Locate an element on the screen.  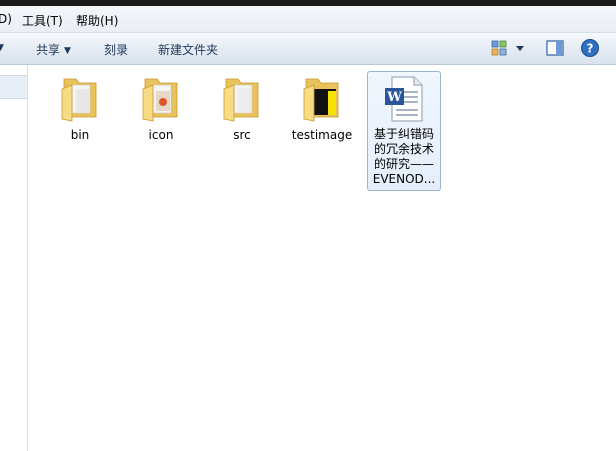
view-dropdown-caret-icon is located at coordinates (520, 48).